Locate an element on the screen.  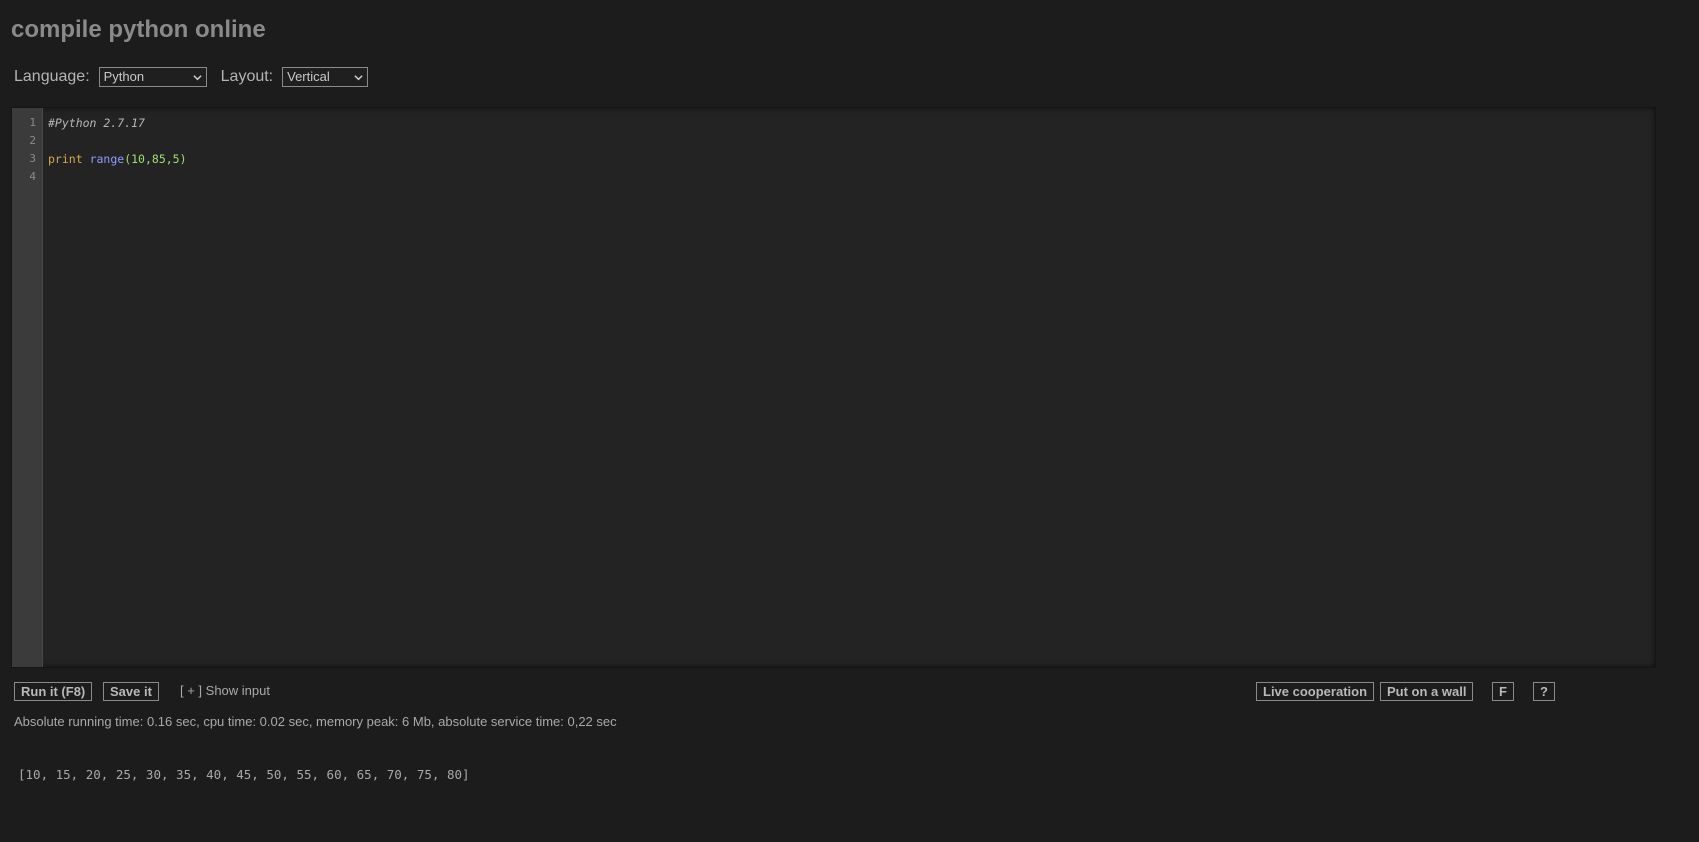
code-area: #Python 2.7.17 print range(10,85,5) is located at coordinates (848, 150).